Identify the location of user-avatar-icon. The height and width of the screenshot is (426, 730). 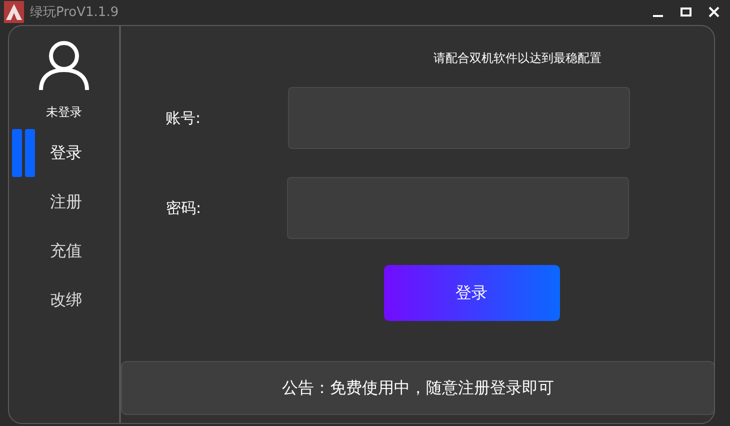
(64, 66).